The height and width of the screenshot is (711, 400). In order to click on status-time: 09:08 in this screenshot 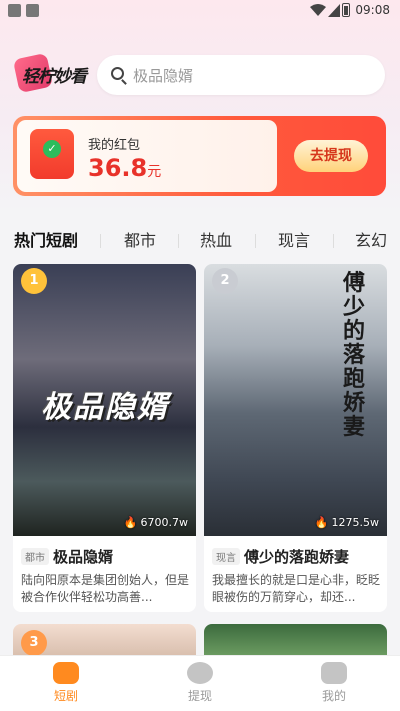, I will do `click(372, 10)`.